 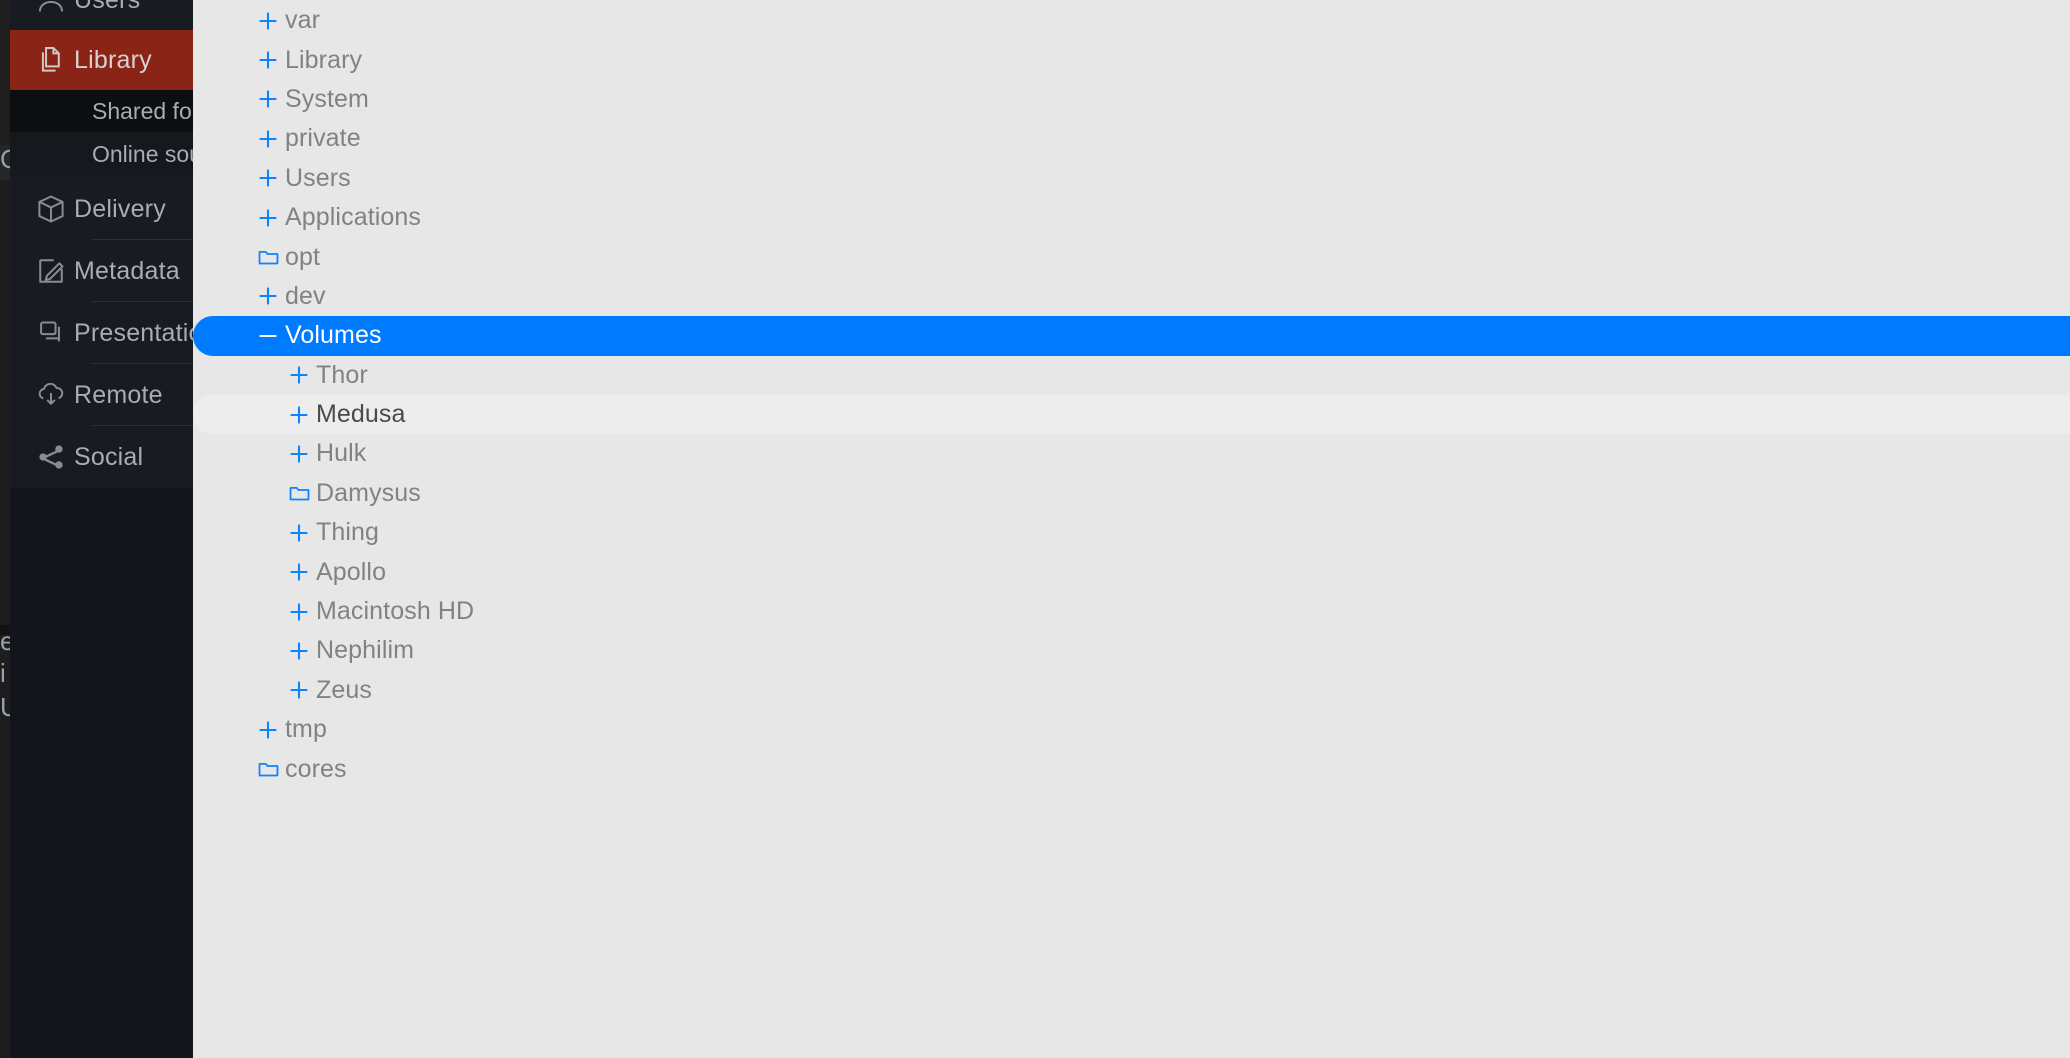 What do you see at coordinates (113, 59) in the screenshot?
I see `sidebar-item-label: Library` at bounding box center [113, 59].